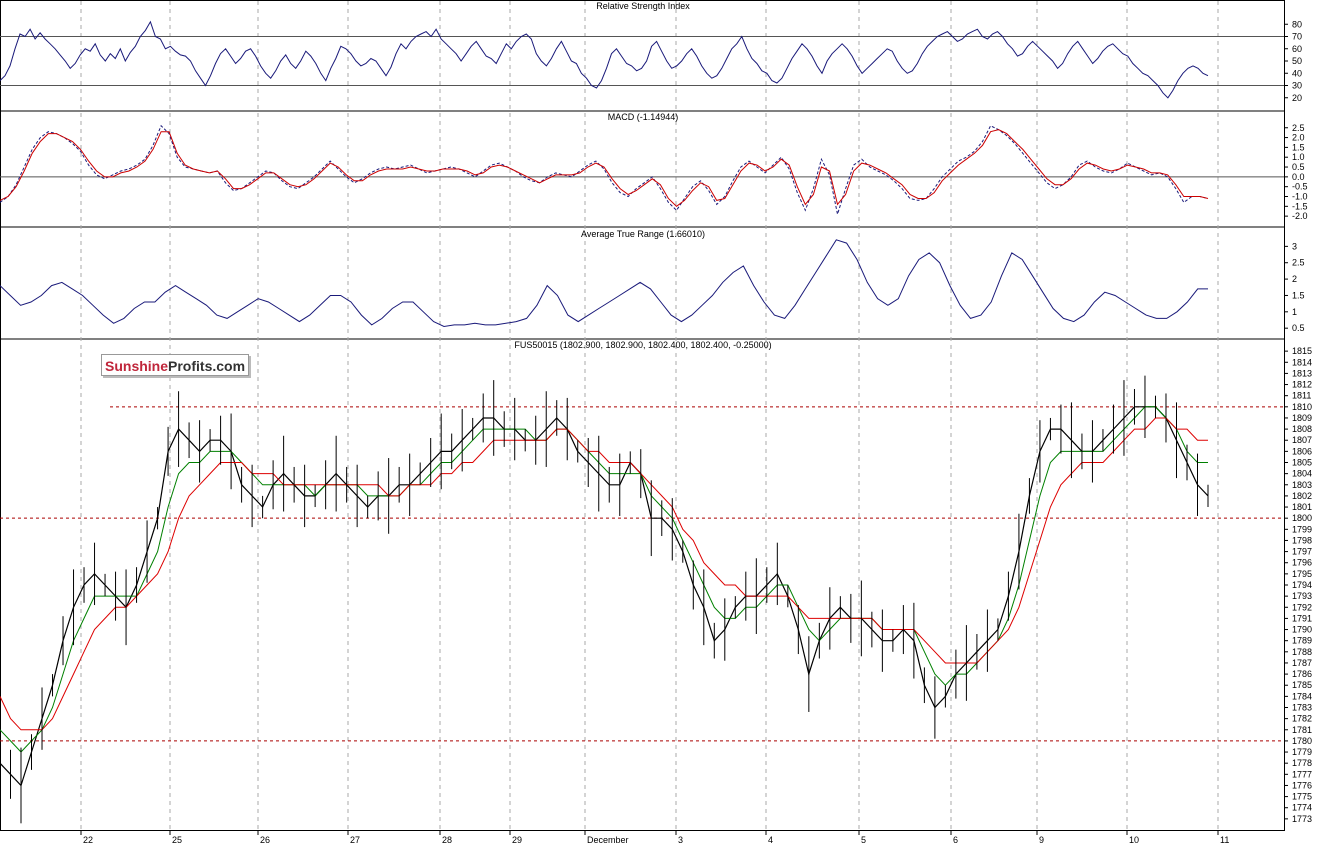 This screenshot has width=1321, height=844. I want to click on y-tick-label: 1801, so click(1302, 507).